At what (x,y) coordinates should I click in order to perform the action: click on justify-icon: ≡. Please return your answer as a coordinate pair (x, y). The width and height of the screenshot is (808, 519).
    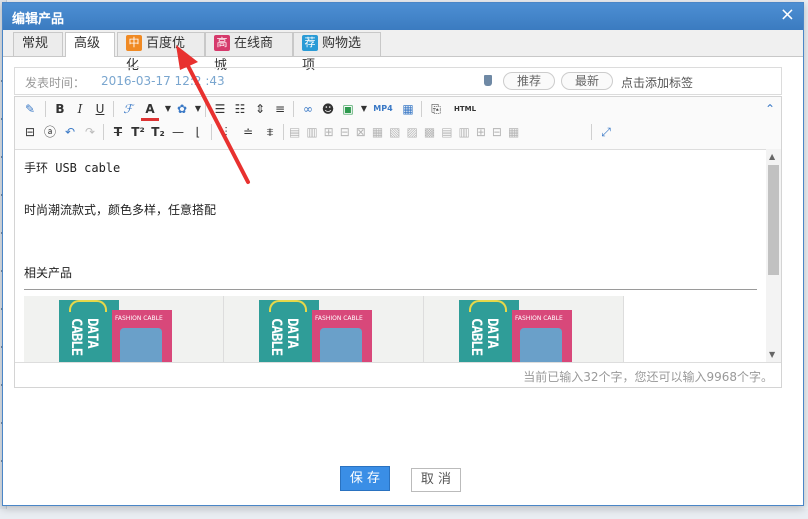
    Looking at the image, I should click on (280, 109).